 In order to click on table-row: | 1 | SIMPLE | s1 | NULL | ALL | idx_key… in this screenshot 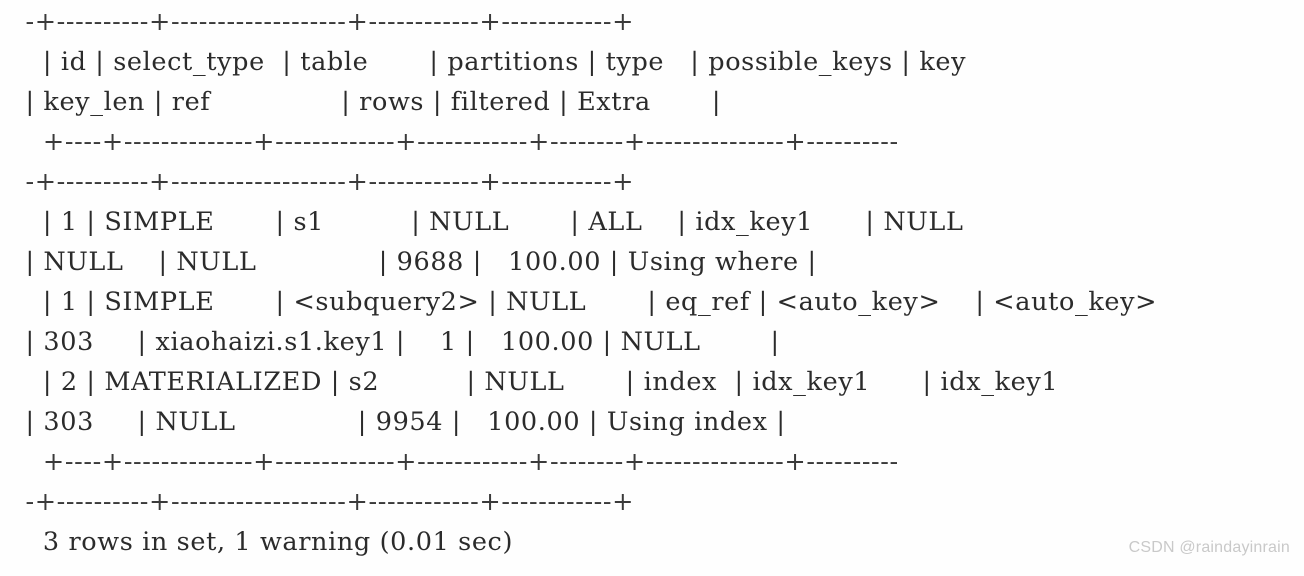, I will do `click(486, 222)`.